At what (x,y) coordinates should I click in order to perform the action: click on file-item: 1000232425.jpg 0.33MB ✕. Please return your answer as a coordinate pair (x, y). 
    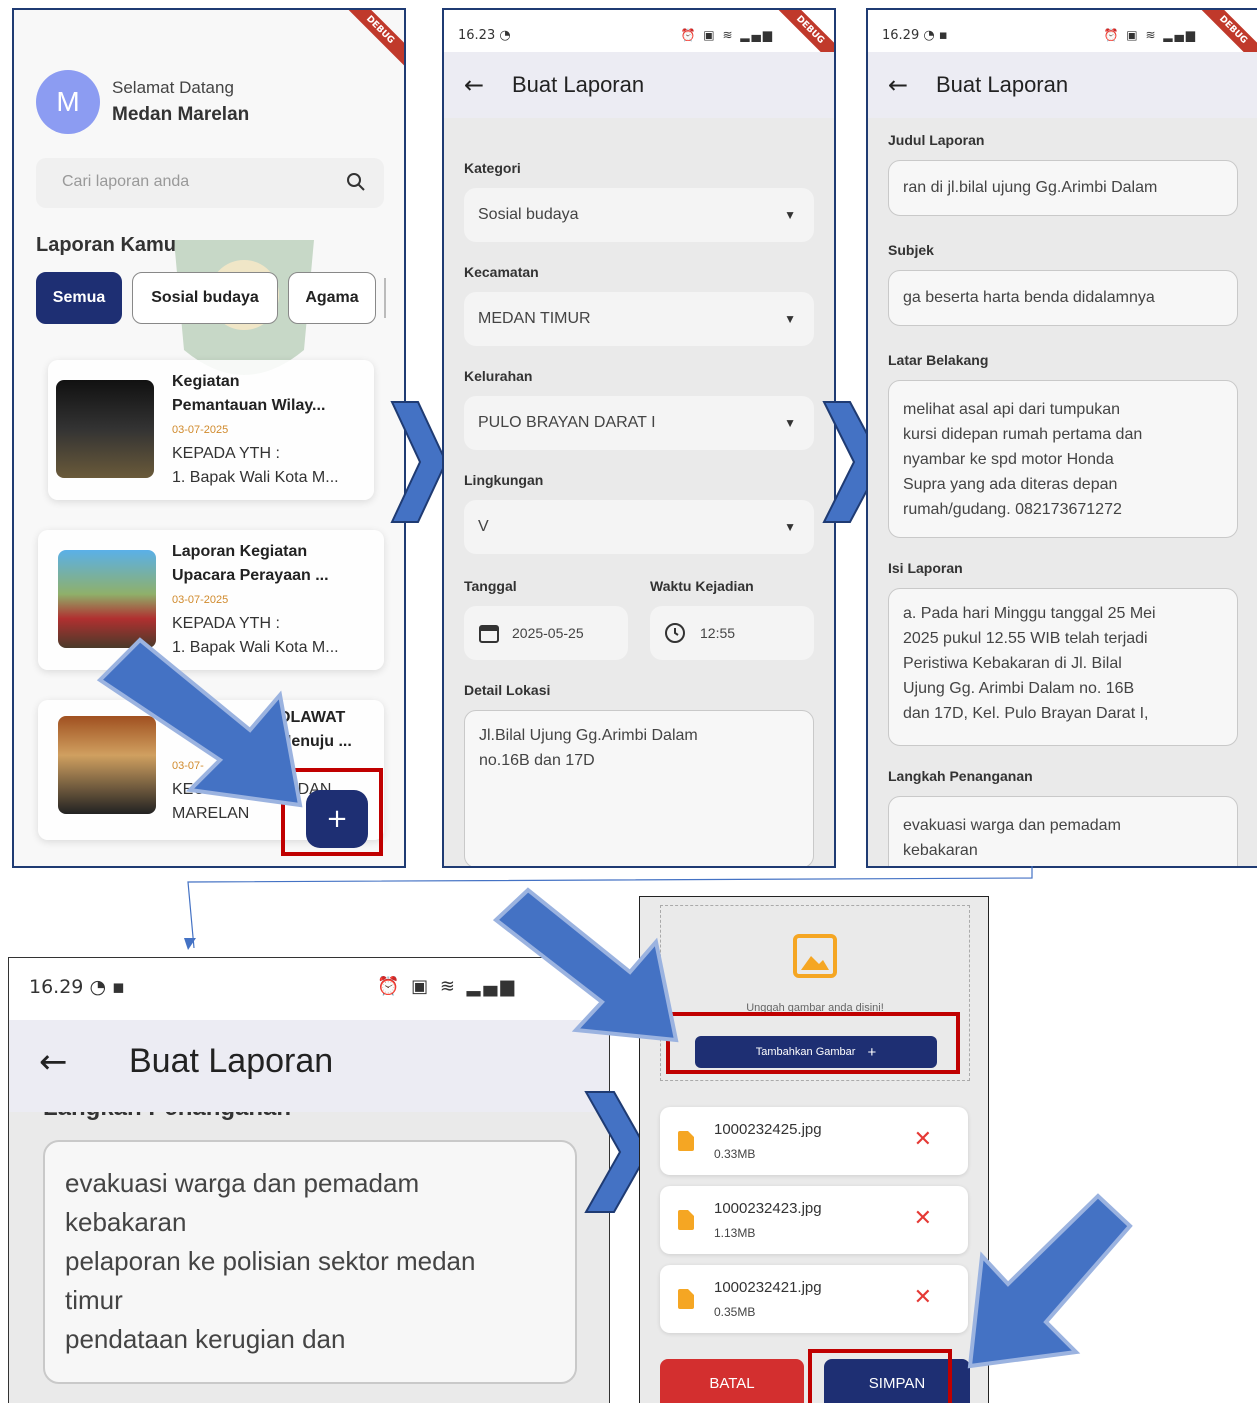
    Looking at the image, I should click on (814, 1141).